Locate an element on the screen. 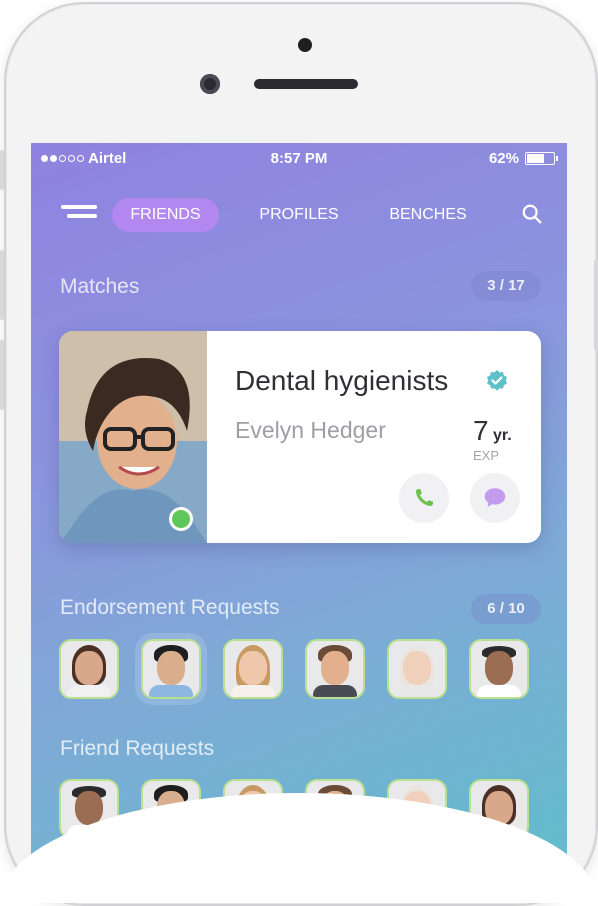  tab-friends: FRIENDS is located at coordinates (165, 215).